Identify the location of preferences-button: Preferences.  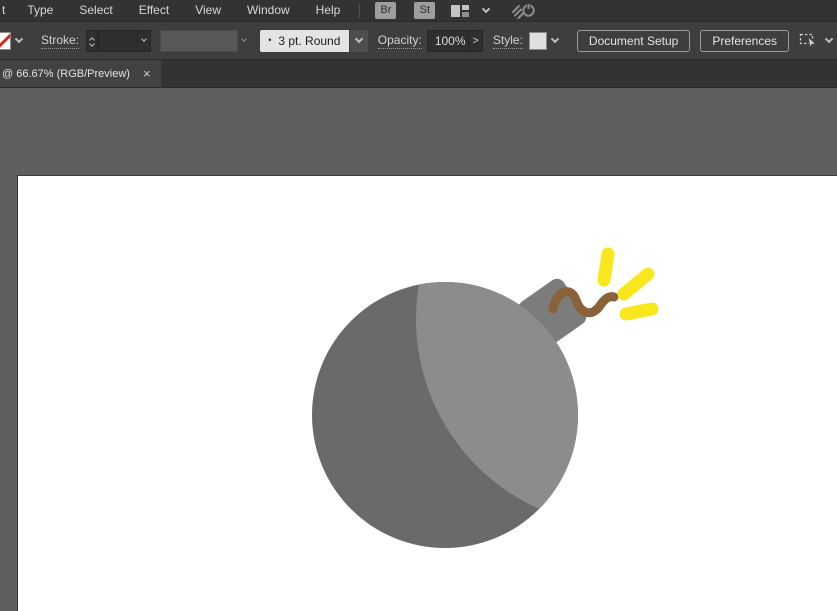
(745, 40).